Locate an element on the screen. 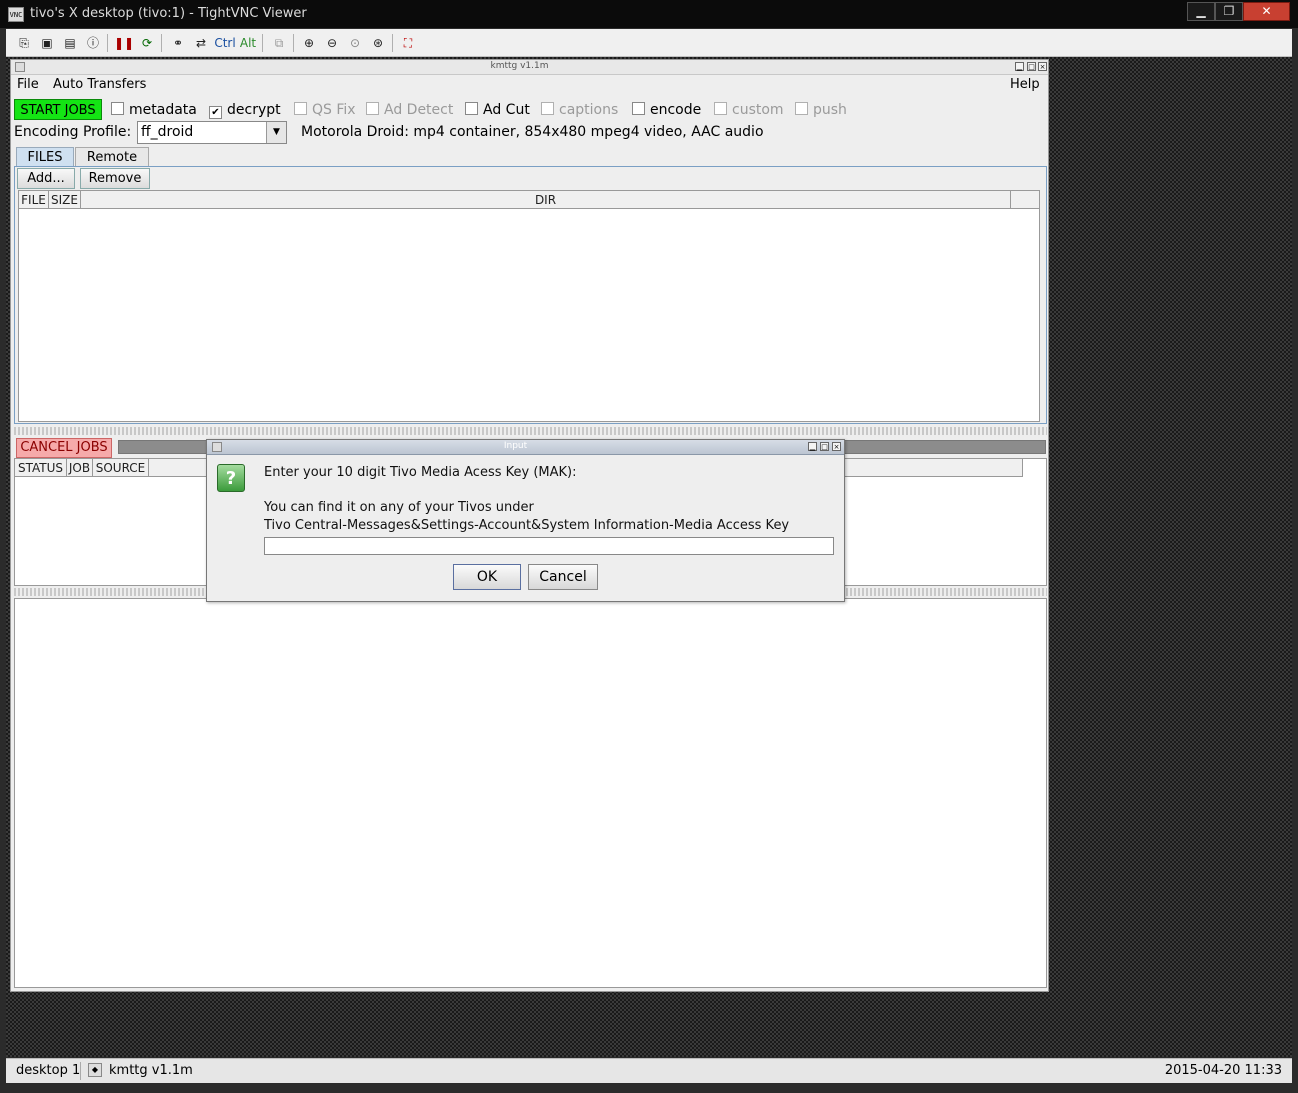 This screenshot has height=1093, width=1298. info-icon: ⓘ is located at coordinates (93, 43).